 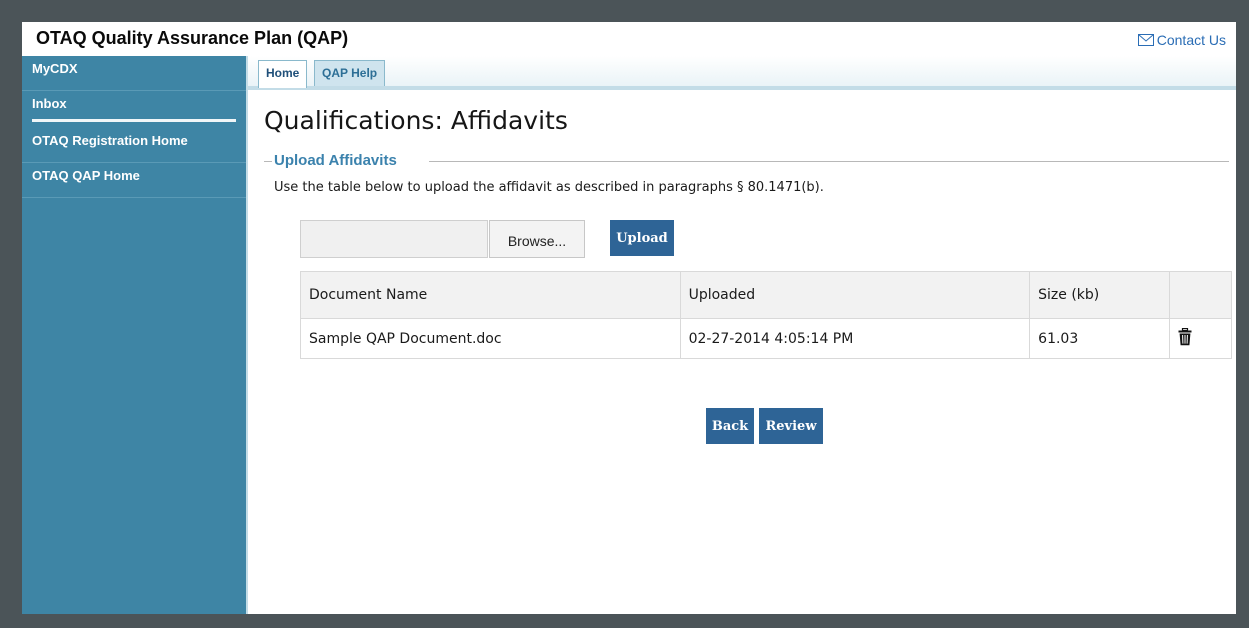 What do you see at coordinates (134, 180) in the screenshot?
I see `sidebar-item-otaq-qap-home: OTAQ QAP Home` at bounding box center [134, 180].